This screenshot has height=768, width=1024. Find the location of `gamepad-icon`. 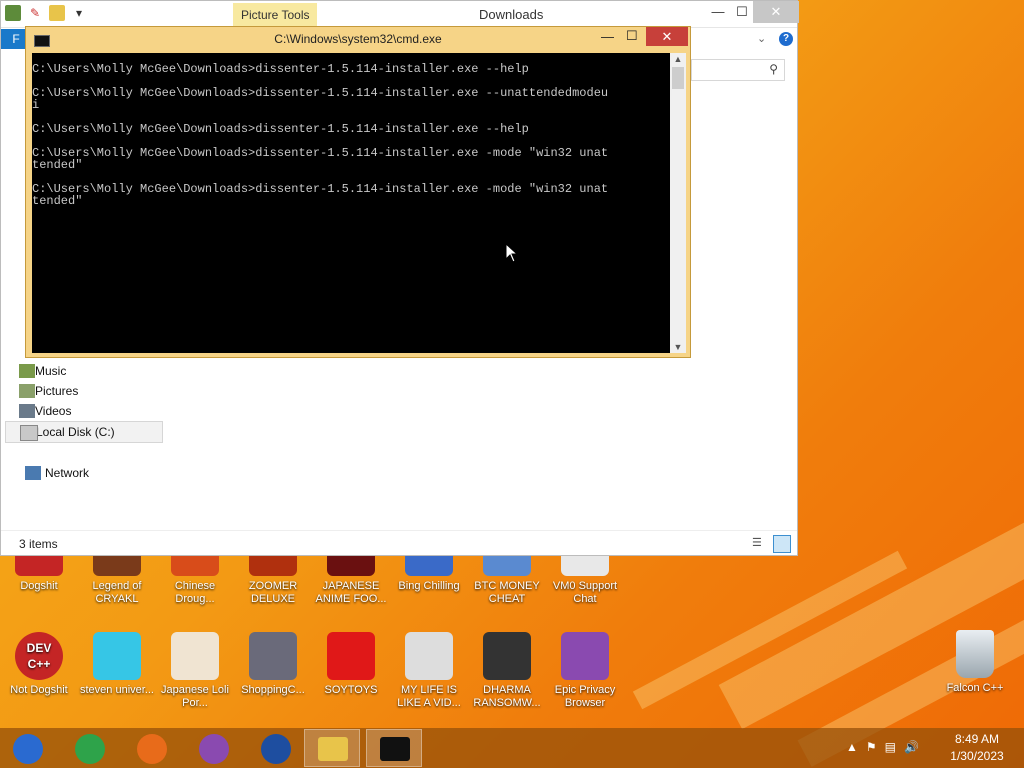

gamepad-icon is located at coordinates (429, 656).